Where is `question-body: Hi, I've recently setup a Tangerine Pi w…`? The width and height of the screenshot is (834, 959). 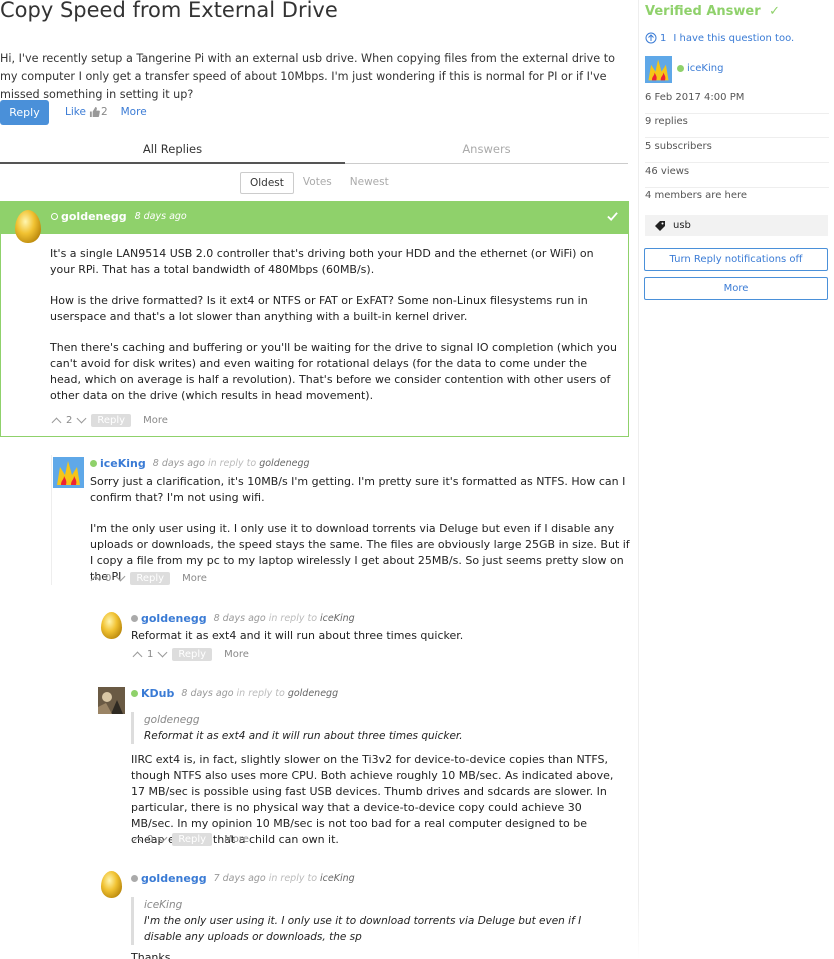
question-body: Hi, I've recently setup a Tangerine Pi w… is located at coordinates (307, 76).